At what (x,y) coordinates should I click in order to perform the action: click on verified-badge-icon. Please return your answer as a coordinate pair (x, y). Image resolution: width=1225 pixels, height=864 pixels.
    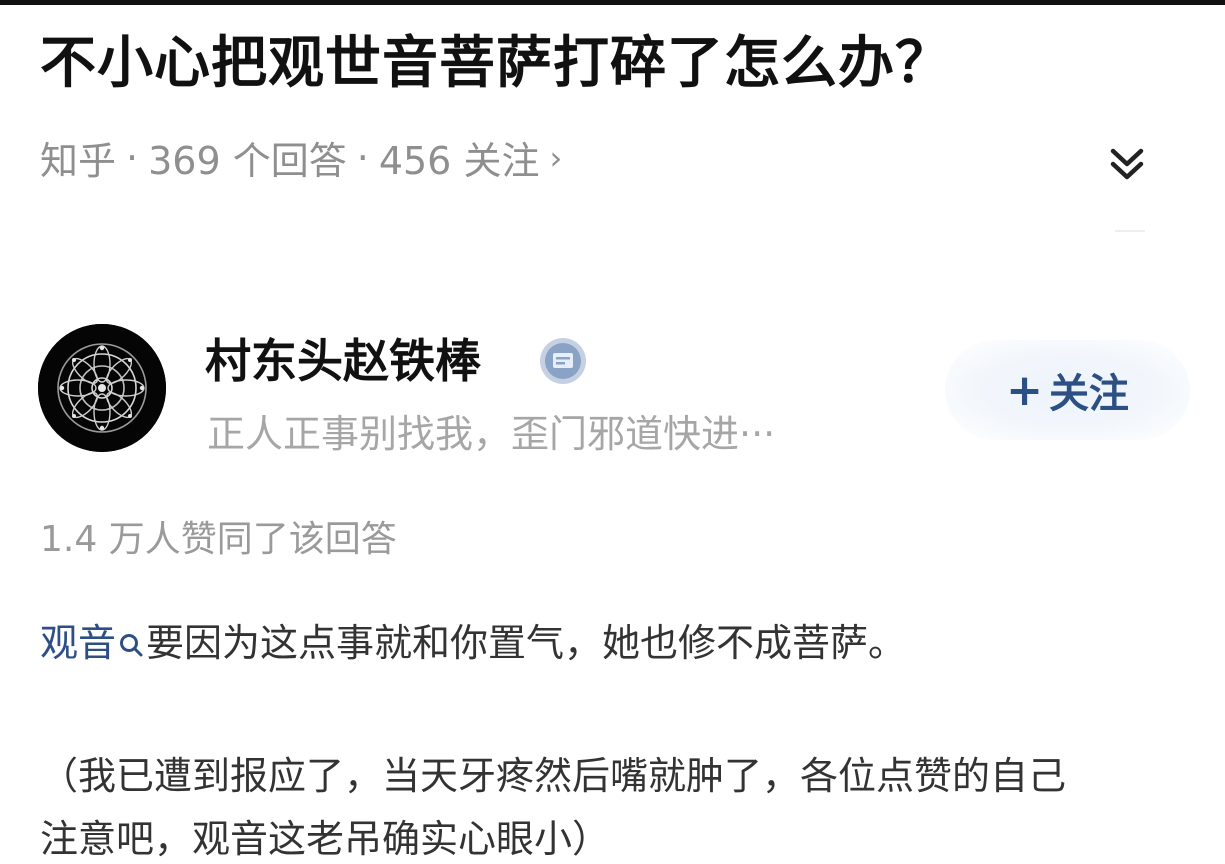
    Looking at the image, I should click on (563, 361).